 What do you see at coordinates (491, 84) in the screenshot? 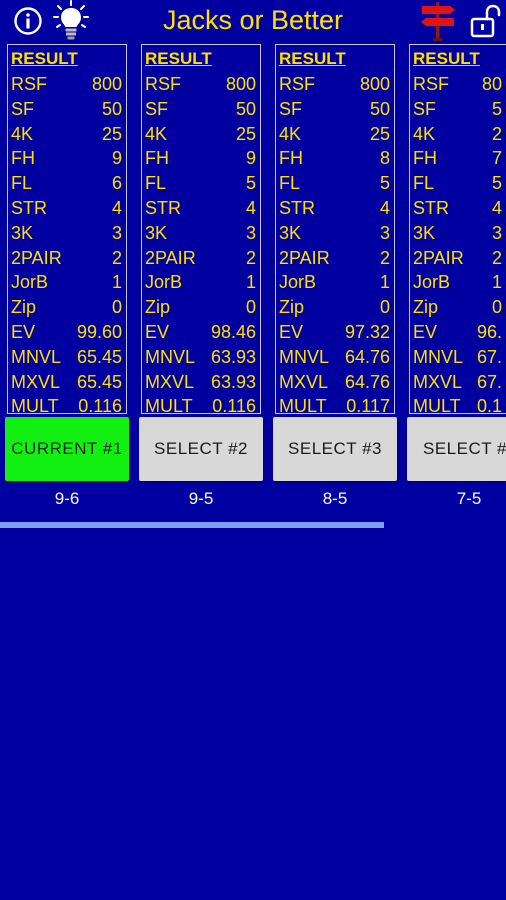
I see `row-value: 80` at bounding box center [491, 84].